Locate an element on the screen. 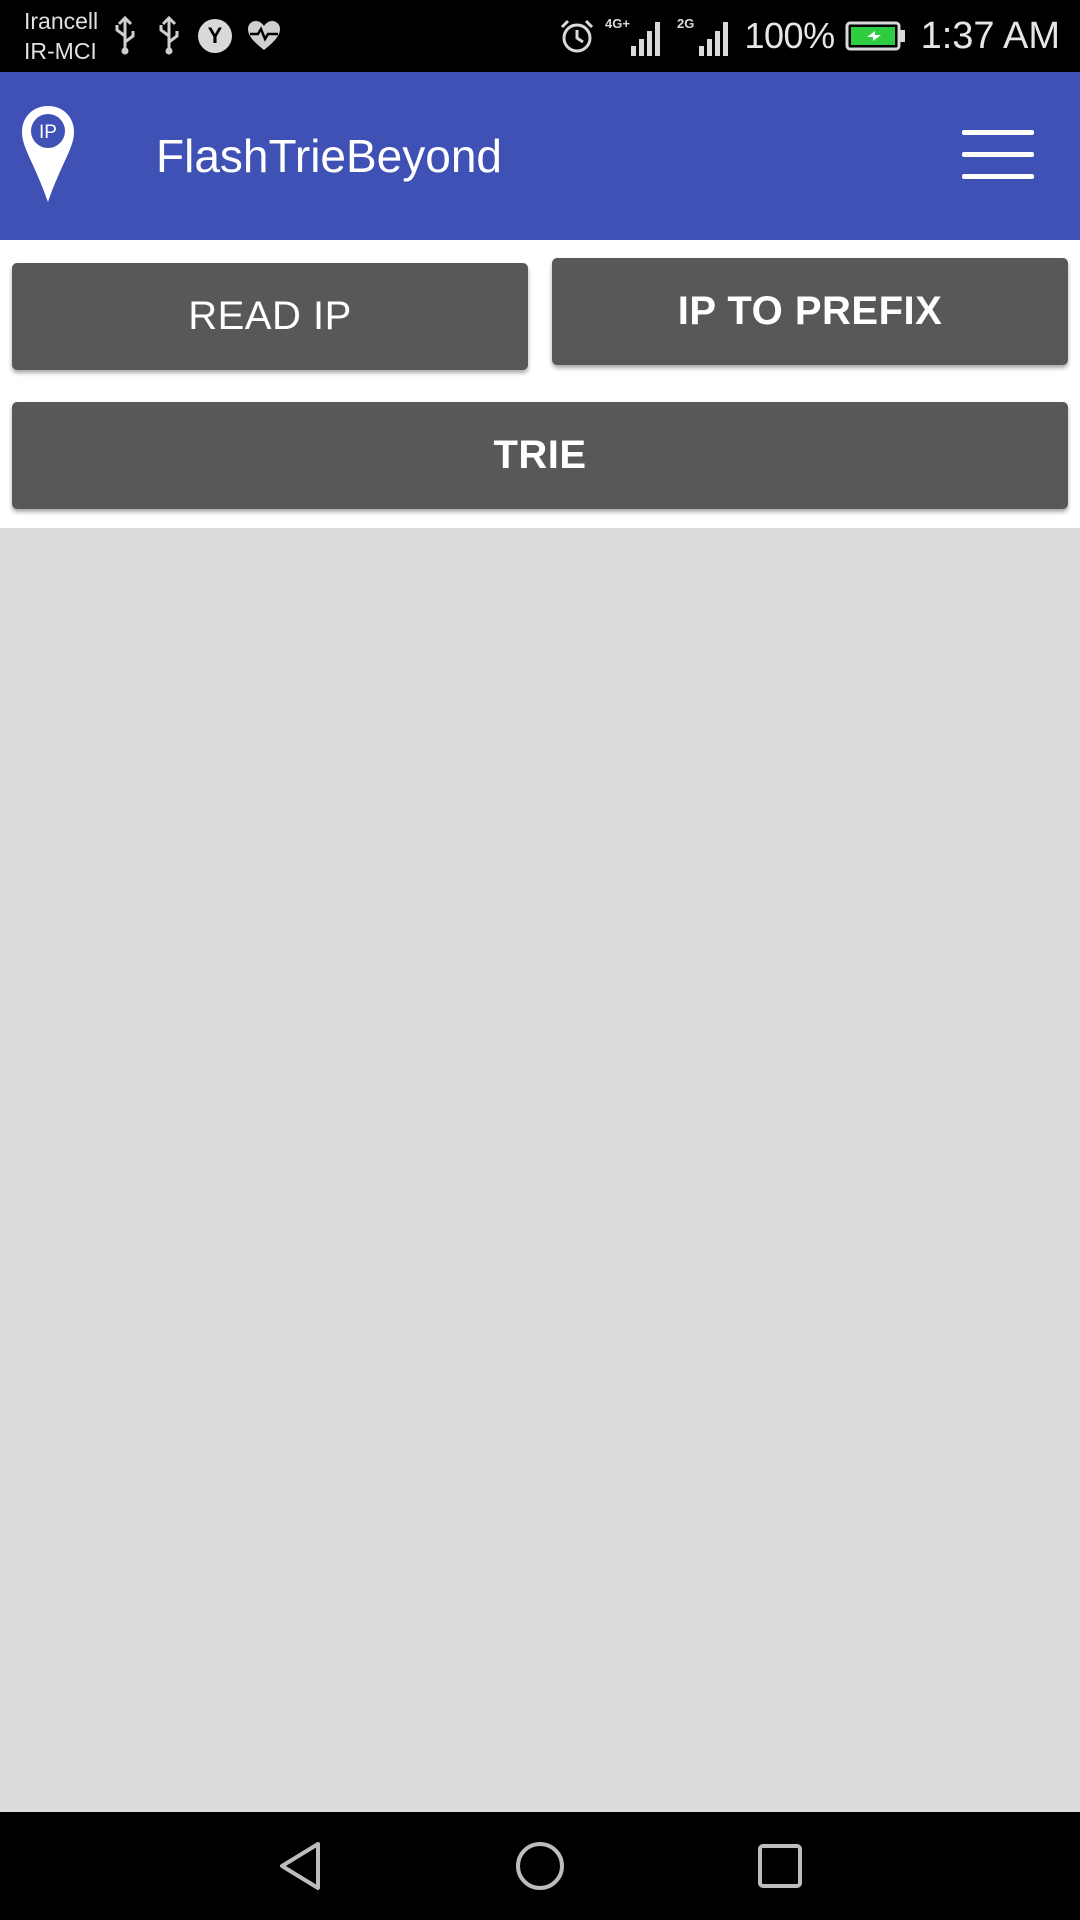 Image resolution: width=1080 pixels, height=1920 pixels. home-icon is located at coordinates (540, 1866).